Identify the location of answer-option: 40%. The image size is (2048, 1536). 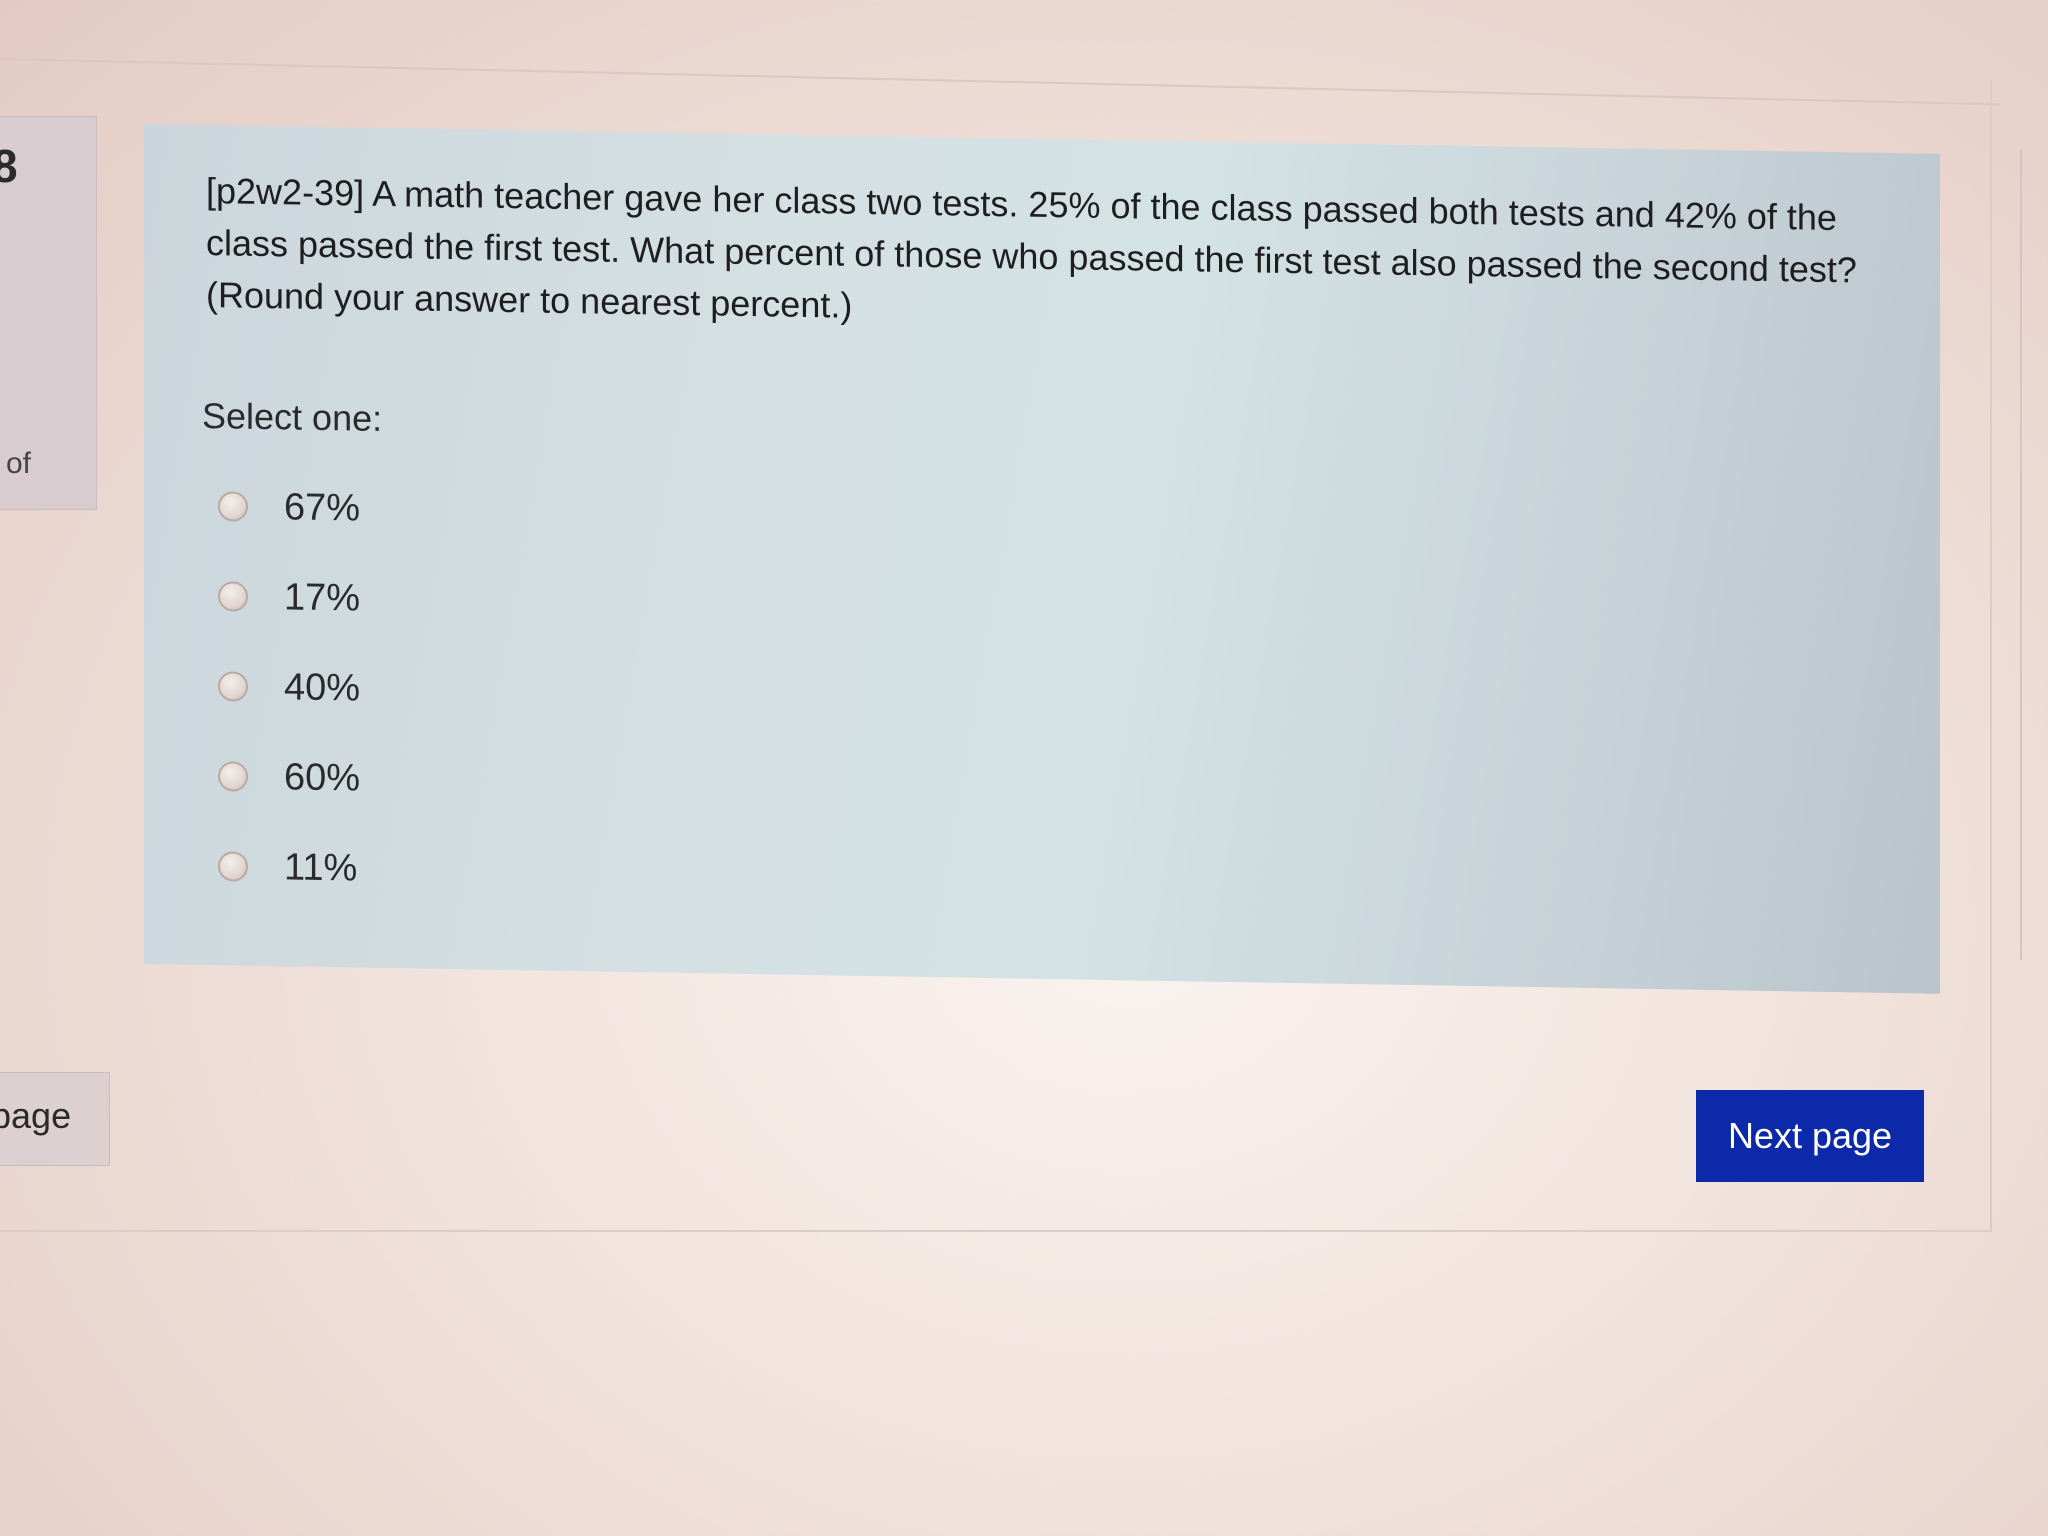
(289, 687).